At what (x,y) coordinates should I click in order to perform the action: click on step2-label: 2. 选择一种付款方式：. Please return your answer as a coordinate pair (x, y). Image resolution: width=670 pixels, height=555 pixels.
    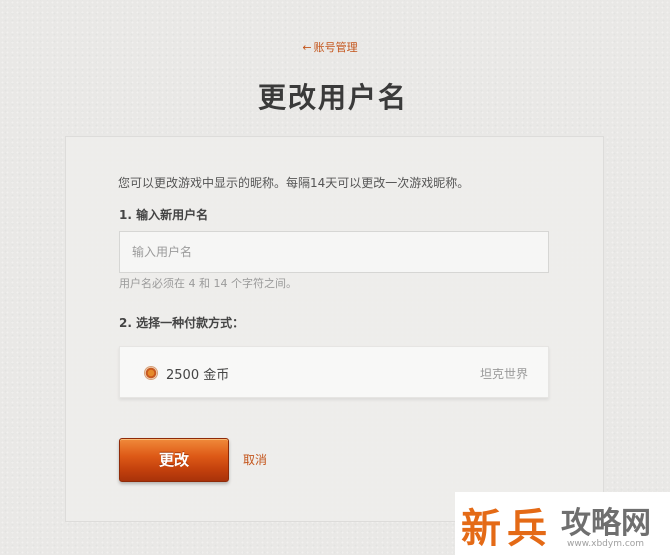
    Looking at the image, I should click on (182, 323).